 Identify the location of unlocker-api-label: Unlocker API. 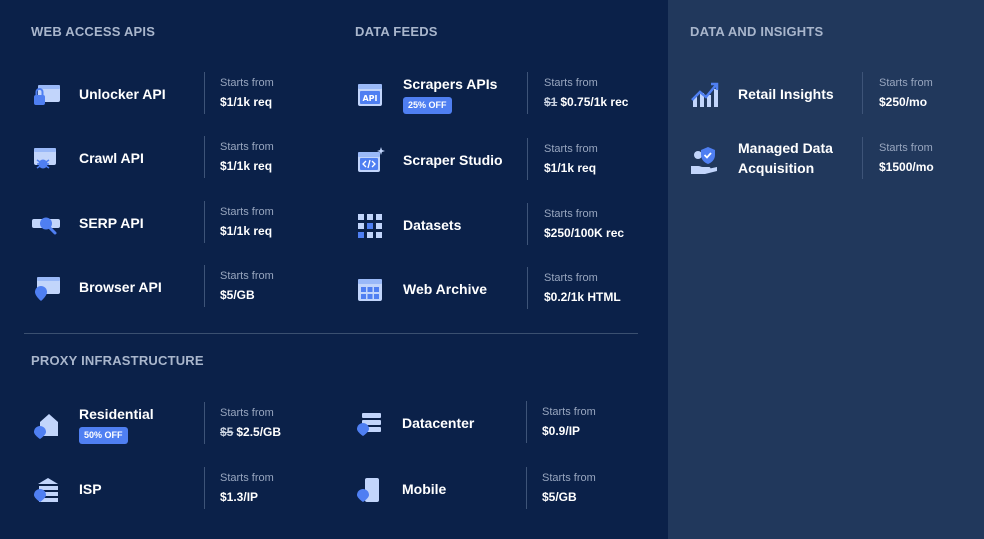
(122, 94).